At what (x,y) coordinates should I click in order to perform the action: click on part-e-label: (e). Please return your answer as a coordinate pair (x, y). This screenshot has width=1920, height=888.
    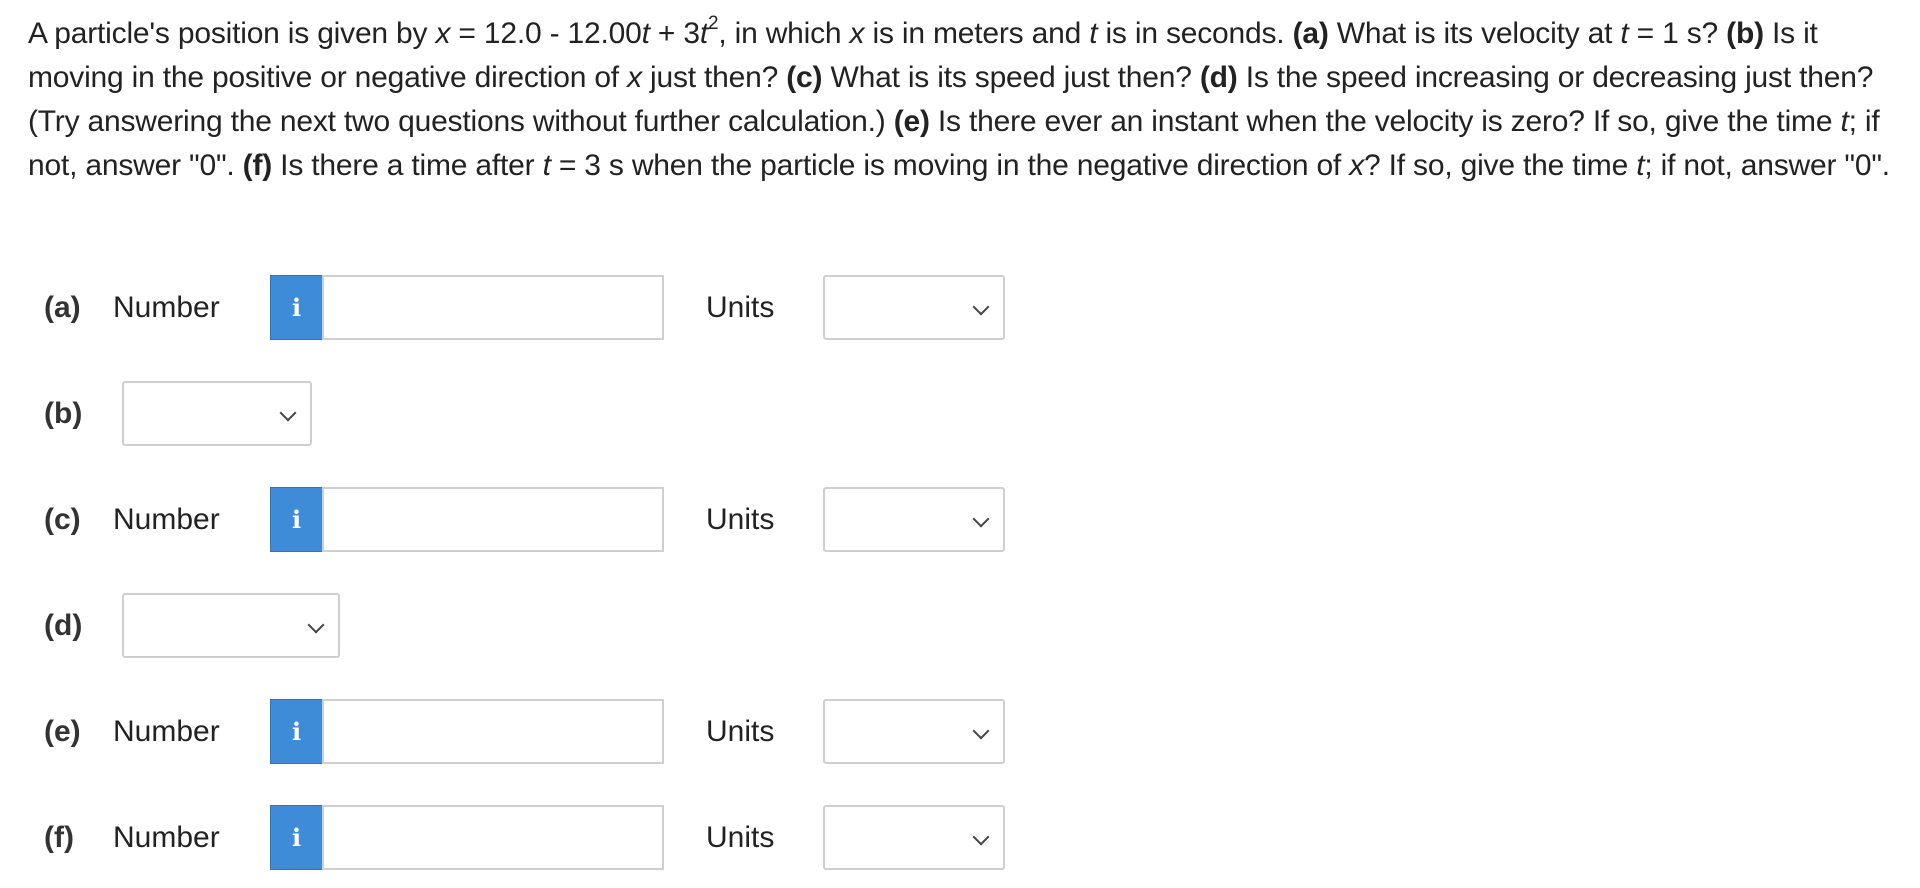
    Looking at the image, I should click on (62, 731).